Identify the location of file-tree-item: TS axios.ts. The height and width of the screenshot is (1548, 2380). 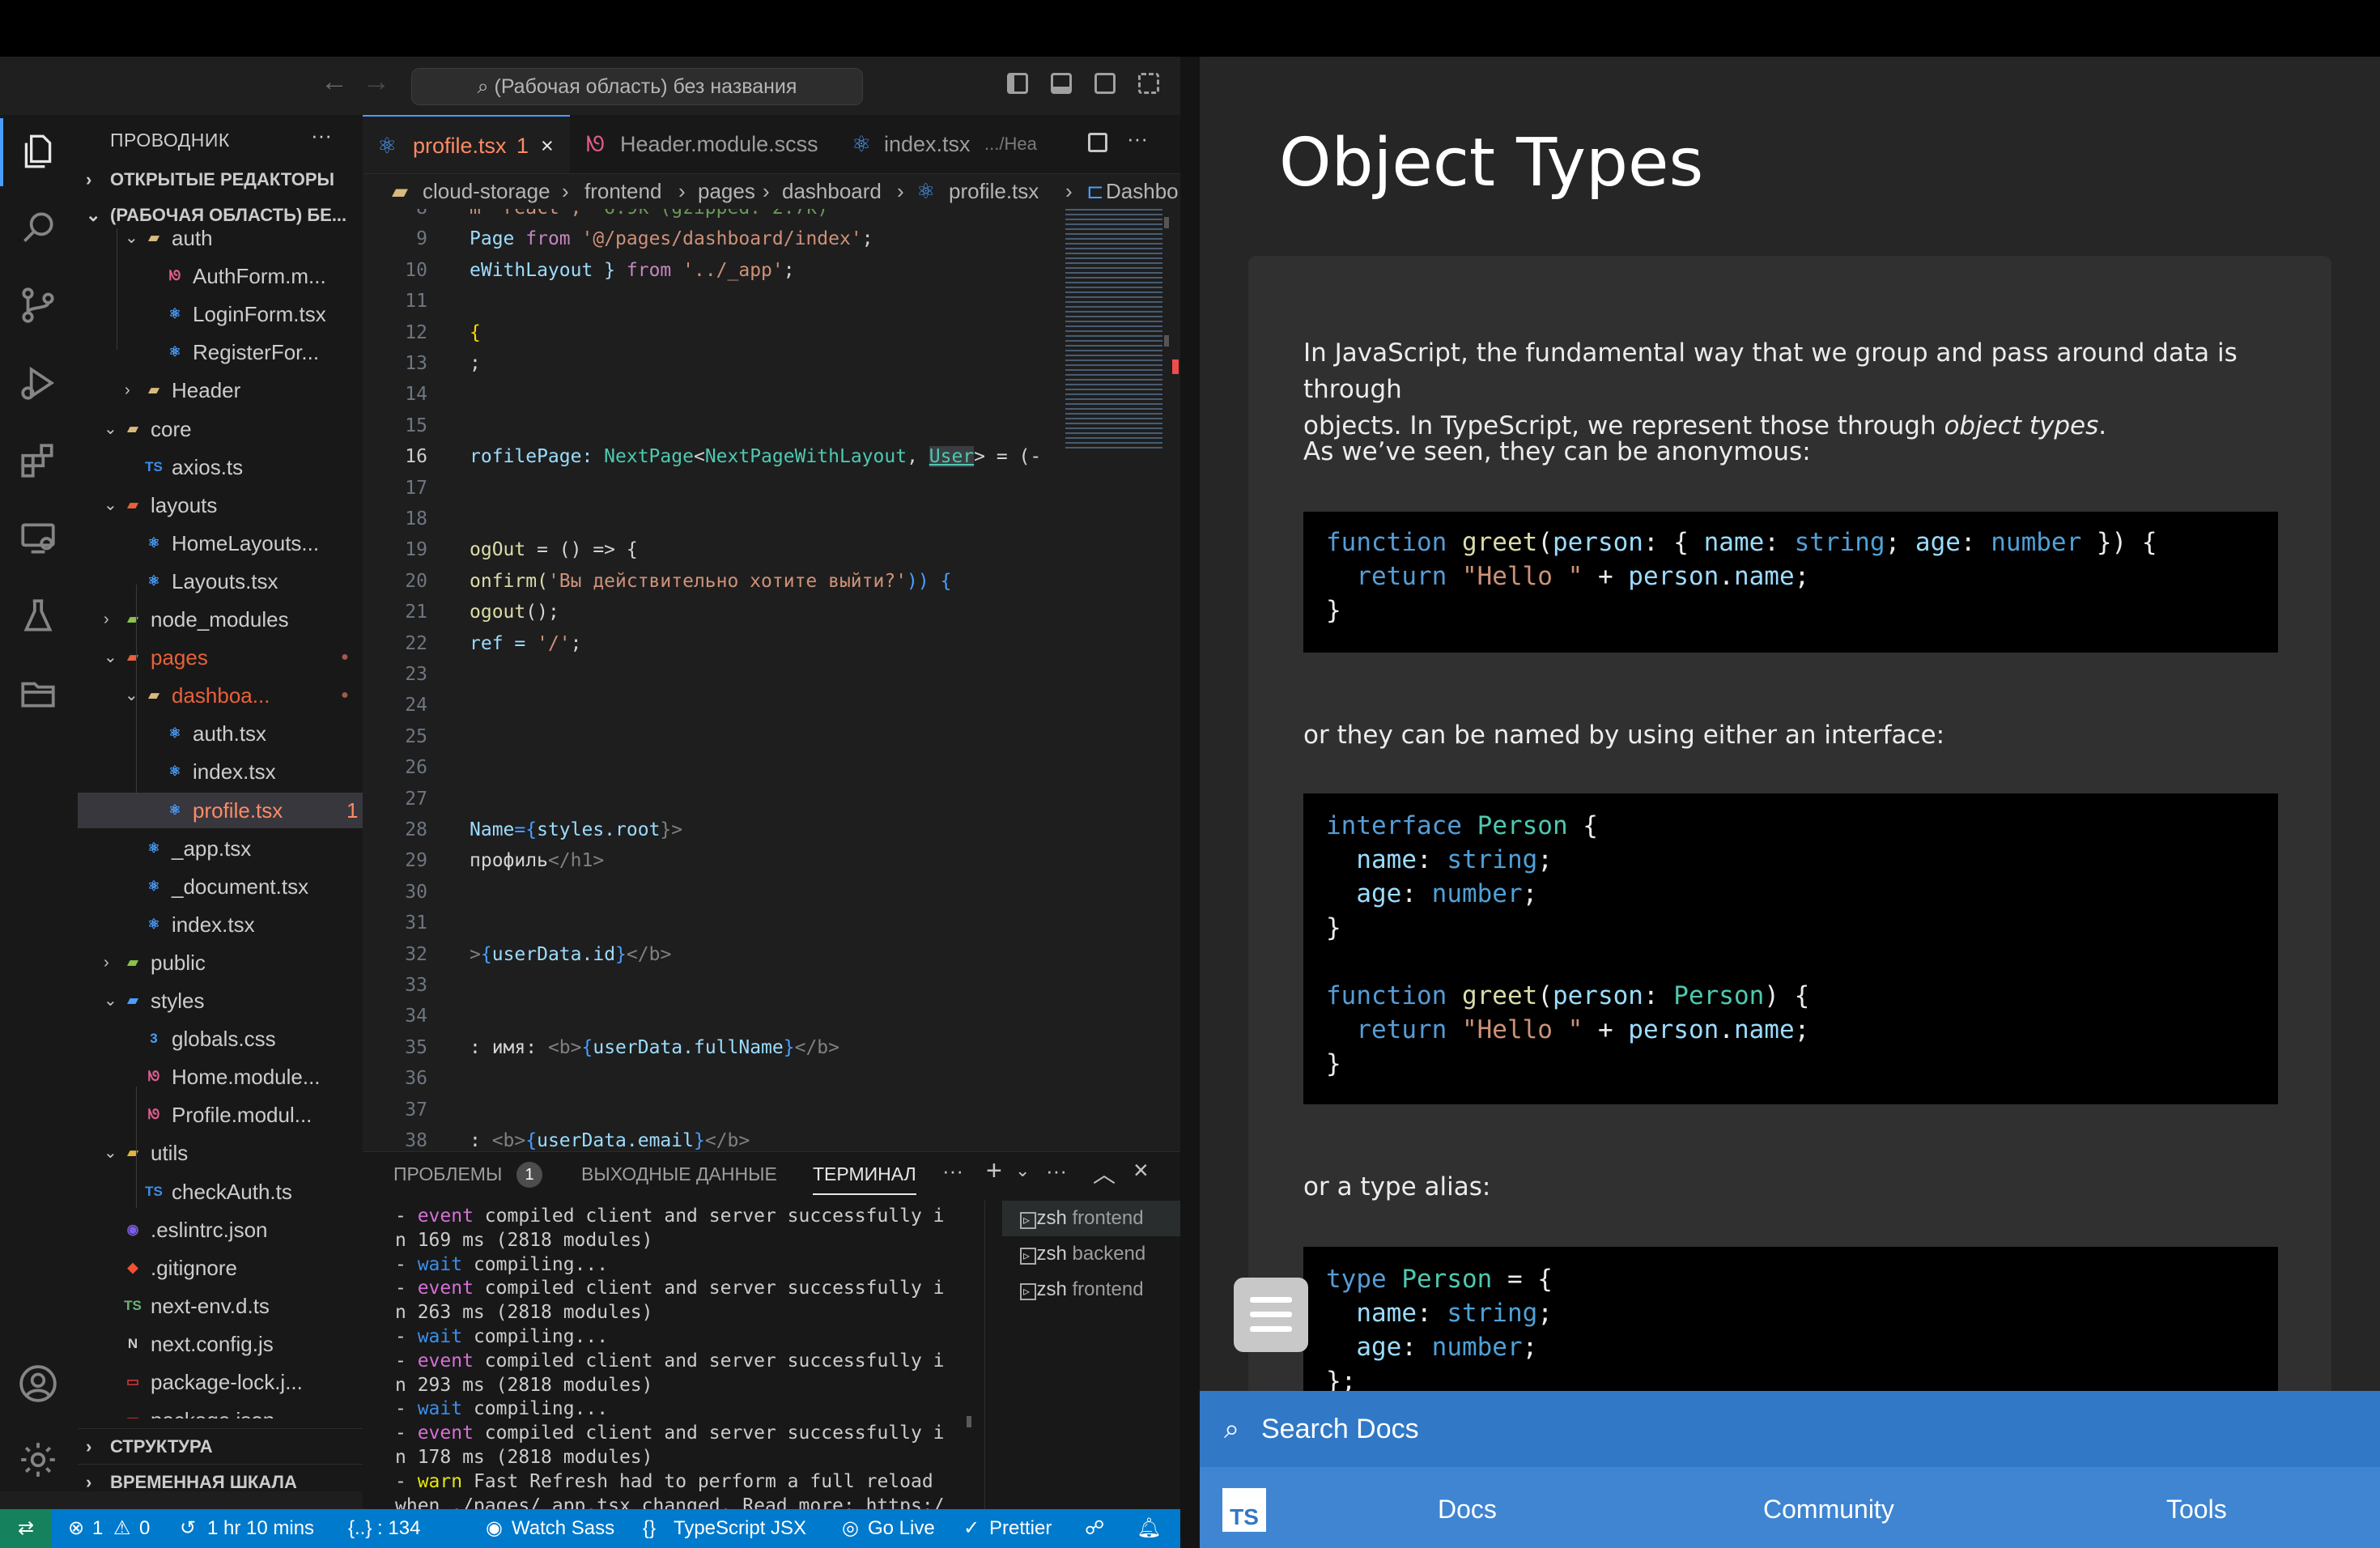
(220, 467).